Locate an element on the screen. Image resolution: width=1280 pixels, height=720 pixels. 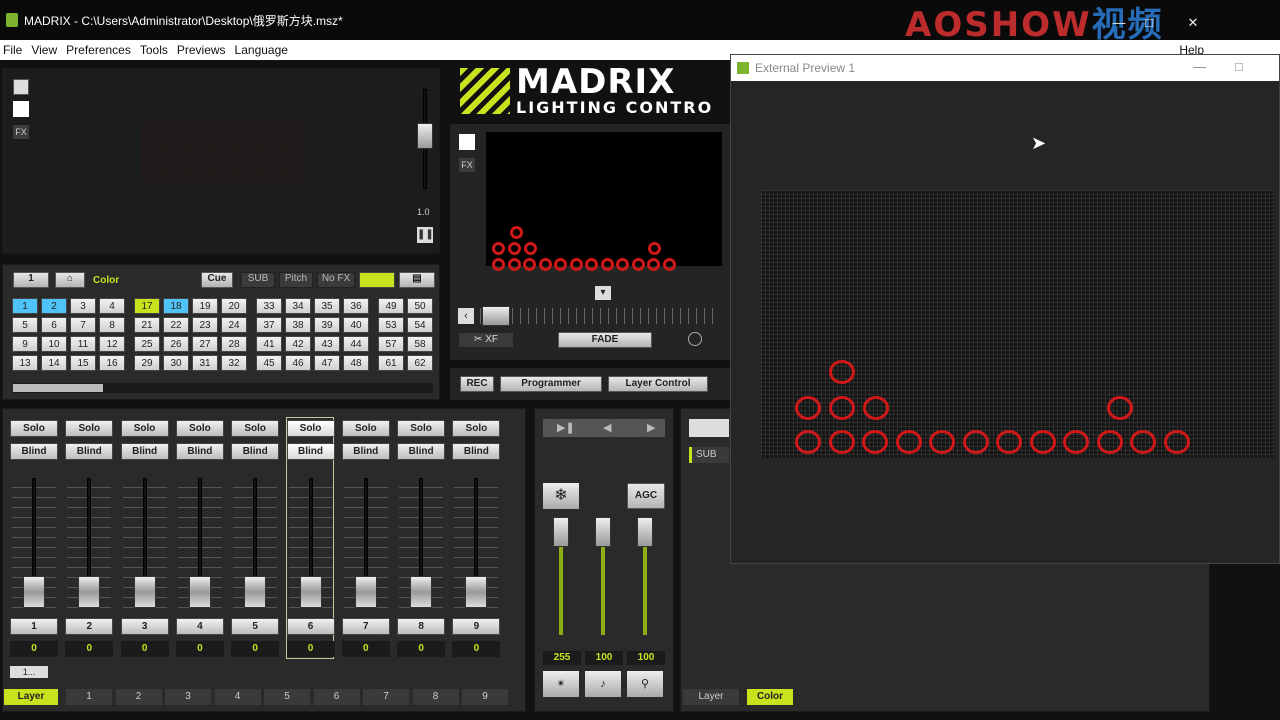
storage-place-48: 48 is located at coordinates (356, 363).